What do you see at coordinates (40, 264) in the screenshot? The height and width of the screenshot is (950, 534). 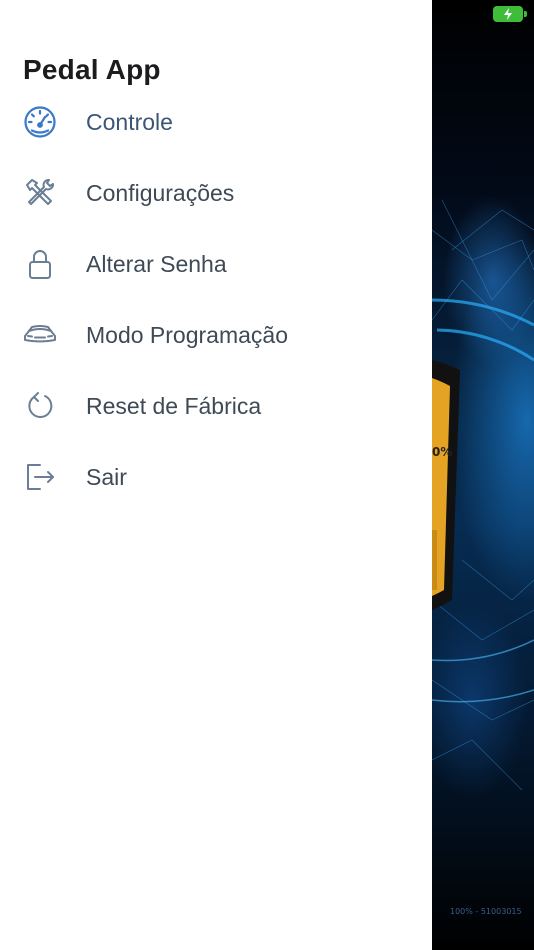 I see `lock-icon` at bounding box center [40, 264].